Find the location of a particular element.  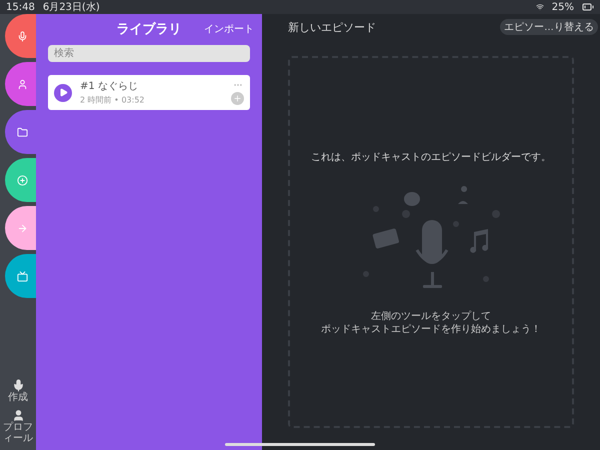

search-field: 検索 is located at coordinates (149, 53).